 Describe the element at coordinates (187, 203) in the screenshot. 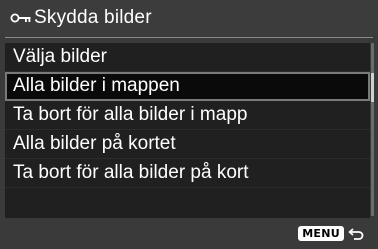

I see `menu-empty-row` at that location.